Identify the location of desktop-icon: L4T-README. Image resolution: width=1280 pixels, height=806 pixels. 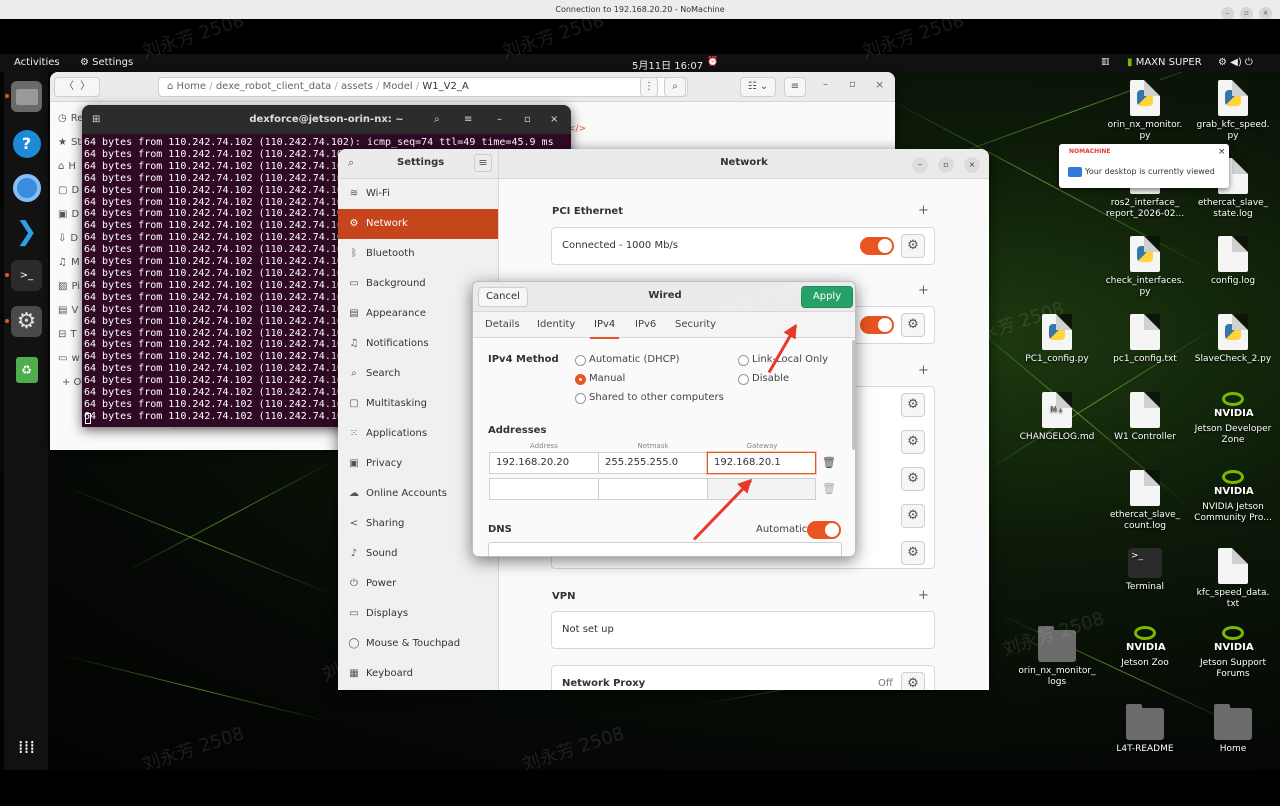
(1145, 729).